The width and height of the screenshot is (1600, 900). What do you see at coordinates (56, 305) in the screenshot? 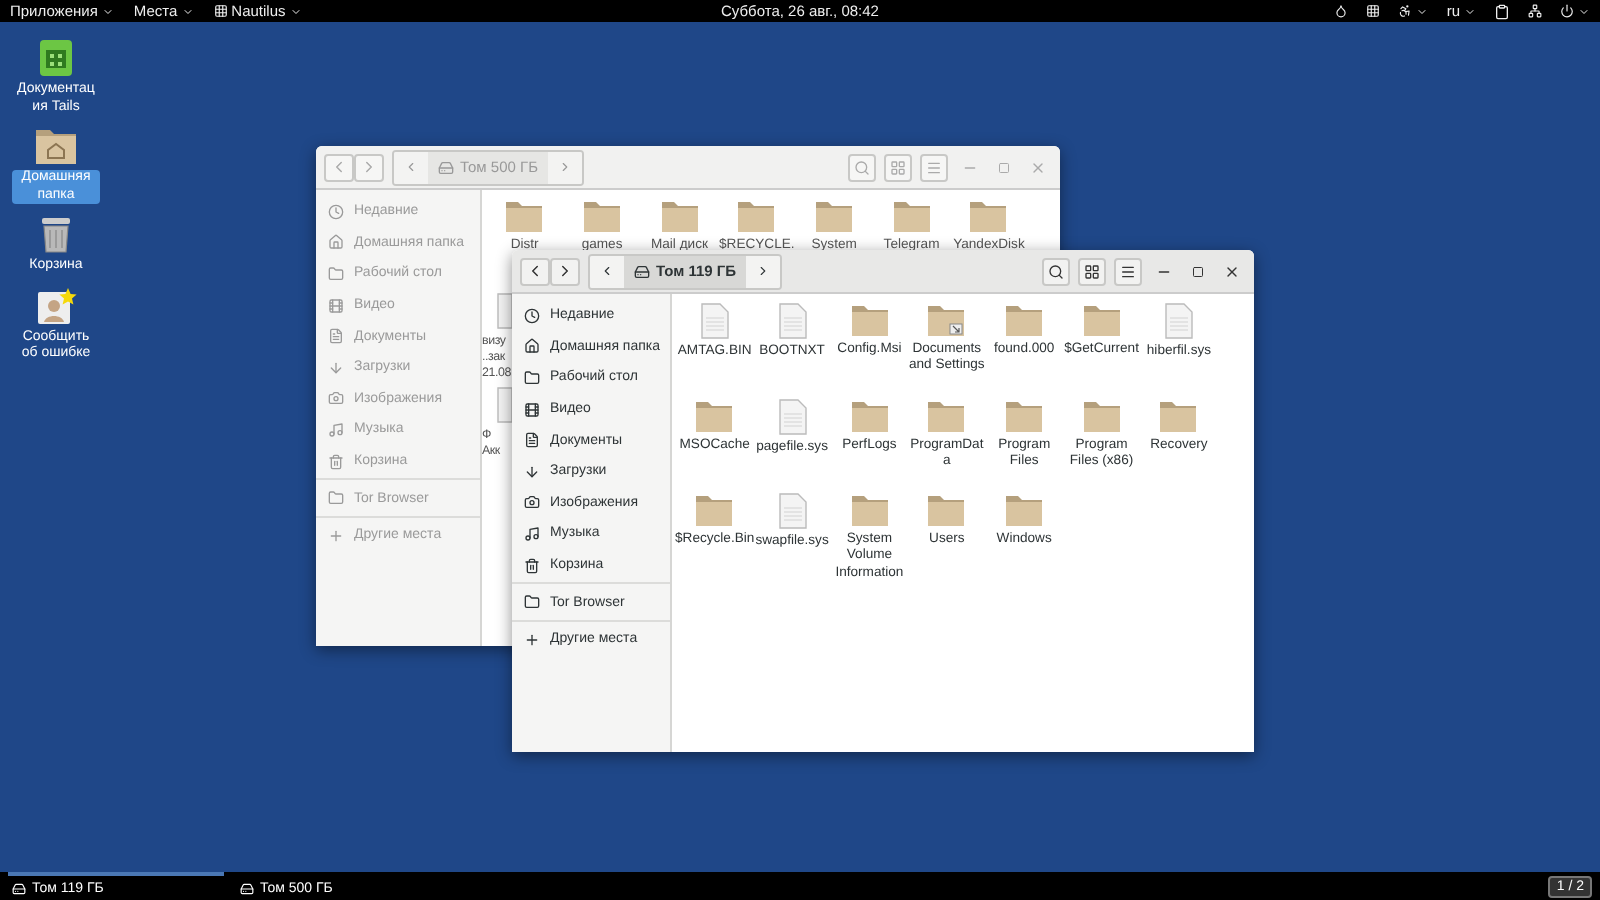
I see `report-icon` at bounding box center [56, 305].